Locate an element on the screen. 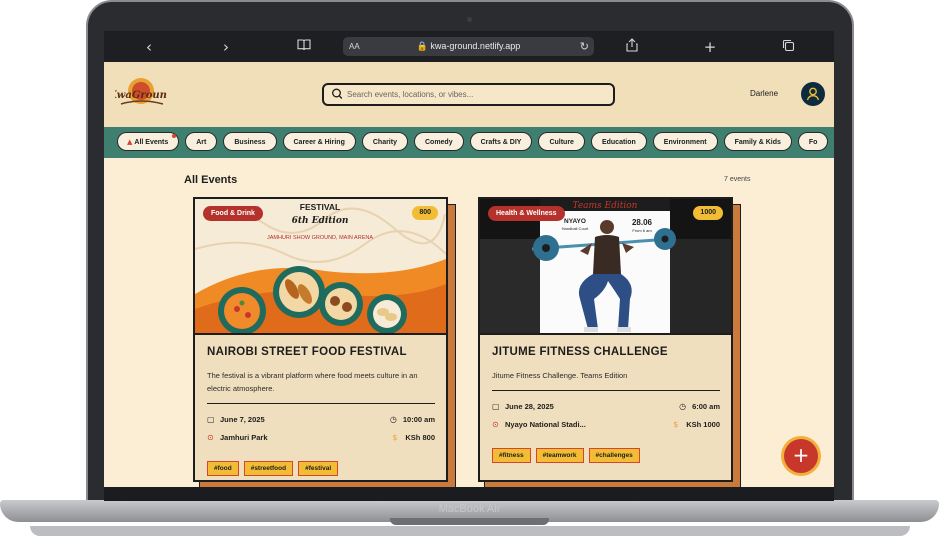  address-bar: AA 🔒 kwa-ground.netlify.app ↻ is located at coordinates (468, 46).